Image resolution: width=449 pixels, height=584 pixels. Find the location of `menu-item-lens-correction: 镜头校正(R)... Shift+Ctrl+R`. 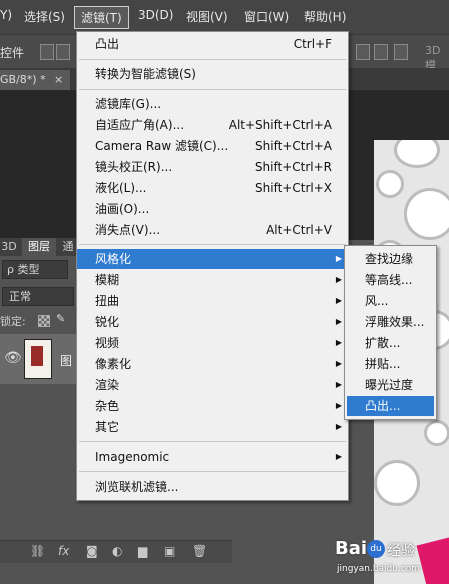

menu-item-lens-correction: 镜头校正(R)... Shift+Ctrl+R is located at coordinates (212, 167).